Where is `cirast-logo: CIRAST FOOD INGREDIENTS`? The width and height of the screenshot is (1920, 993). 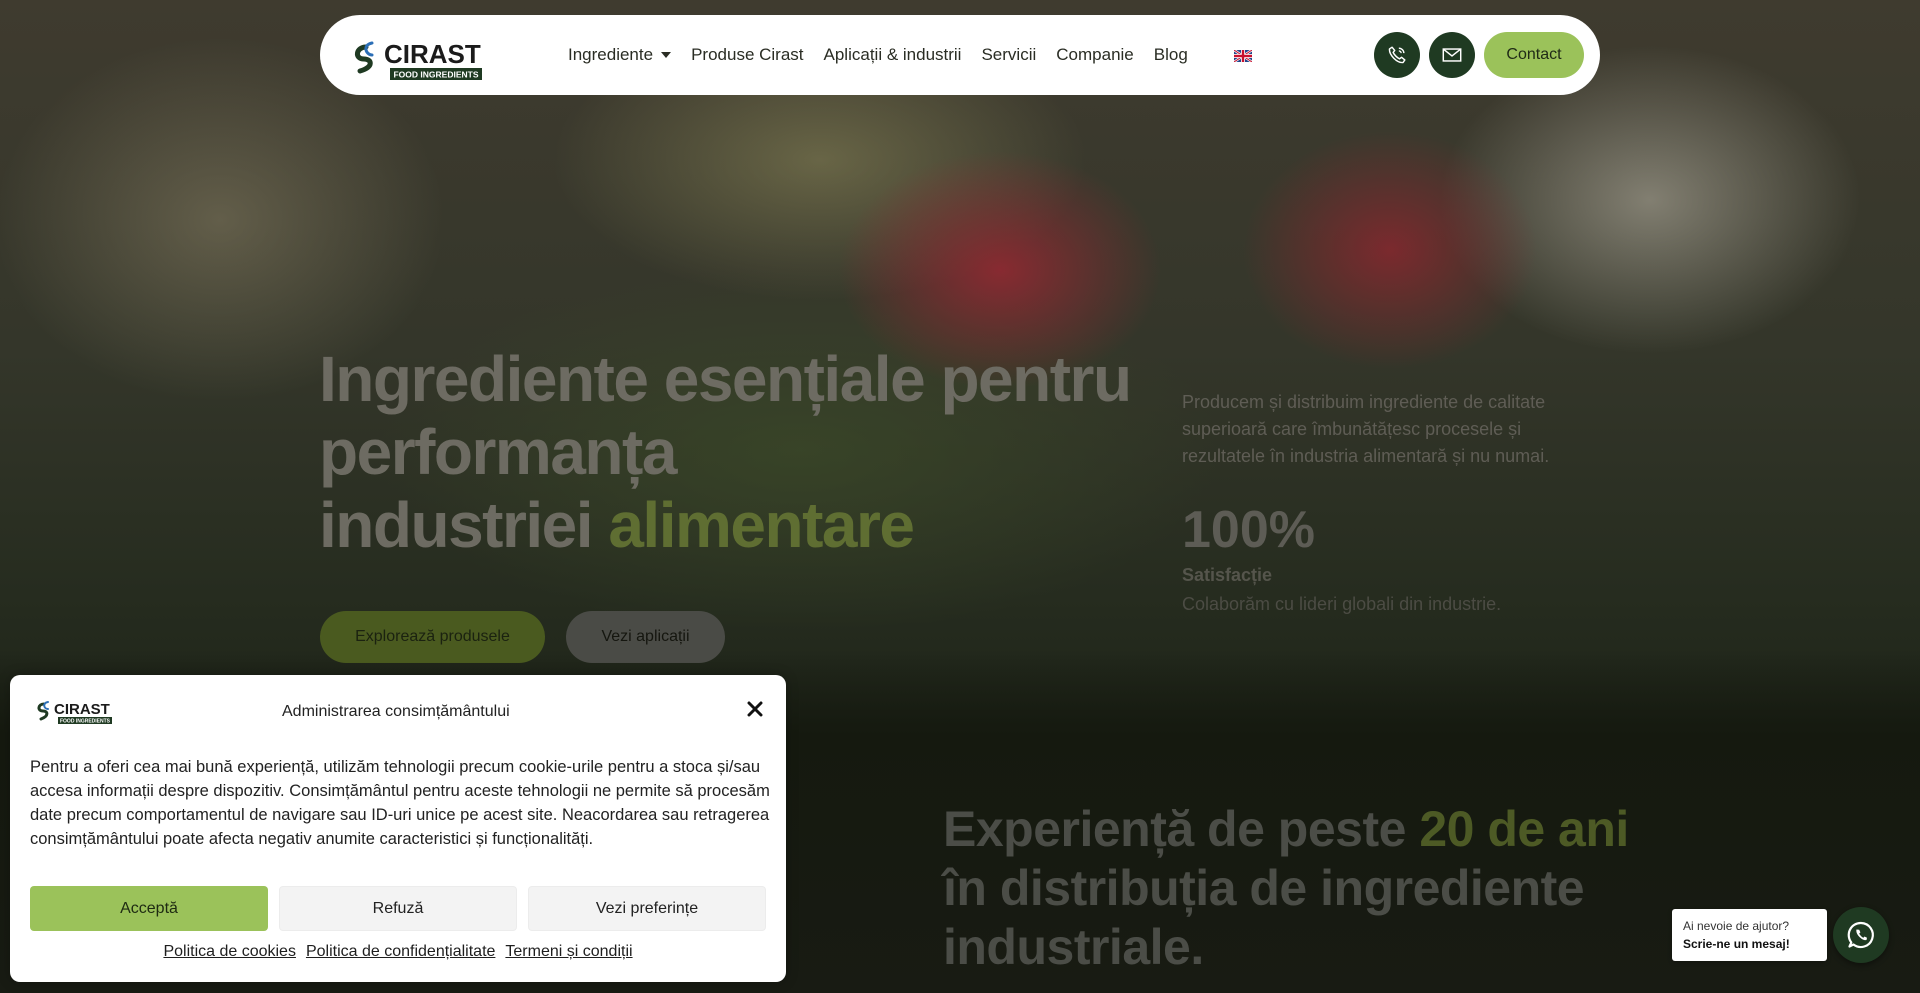 cirast-logo: CIRAST FOOD INGREDIENTS is located at coordinates (418, 55).